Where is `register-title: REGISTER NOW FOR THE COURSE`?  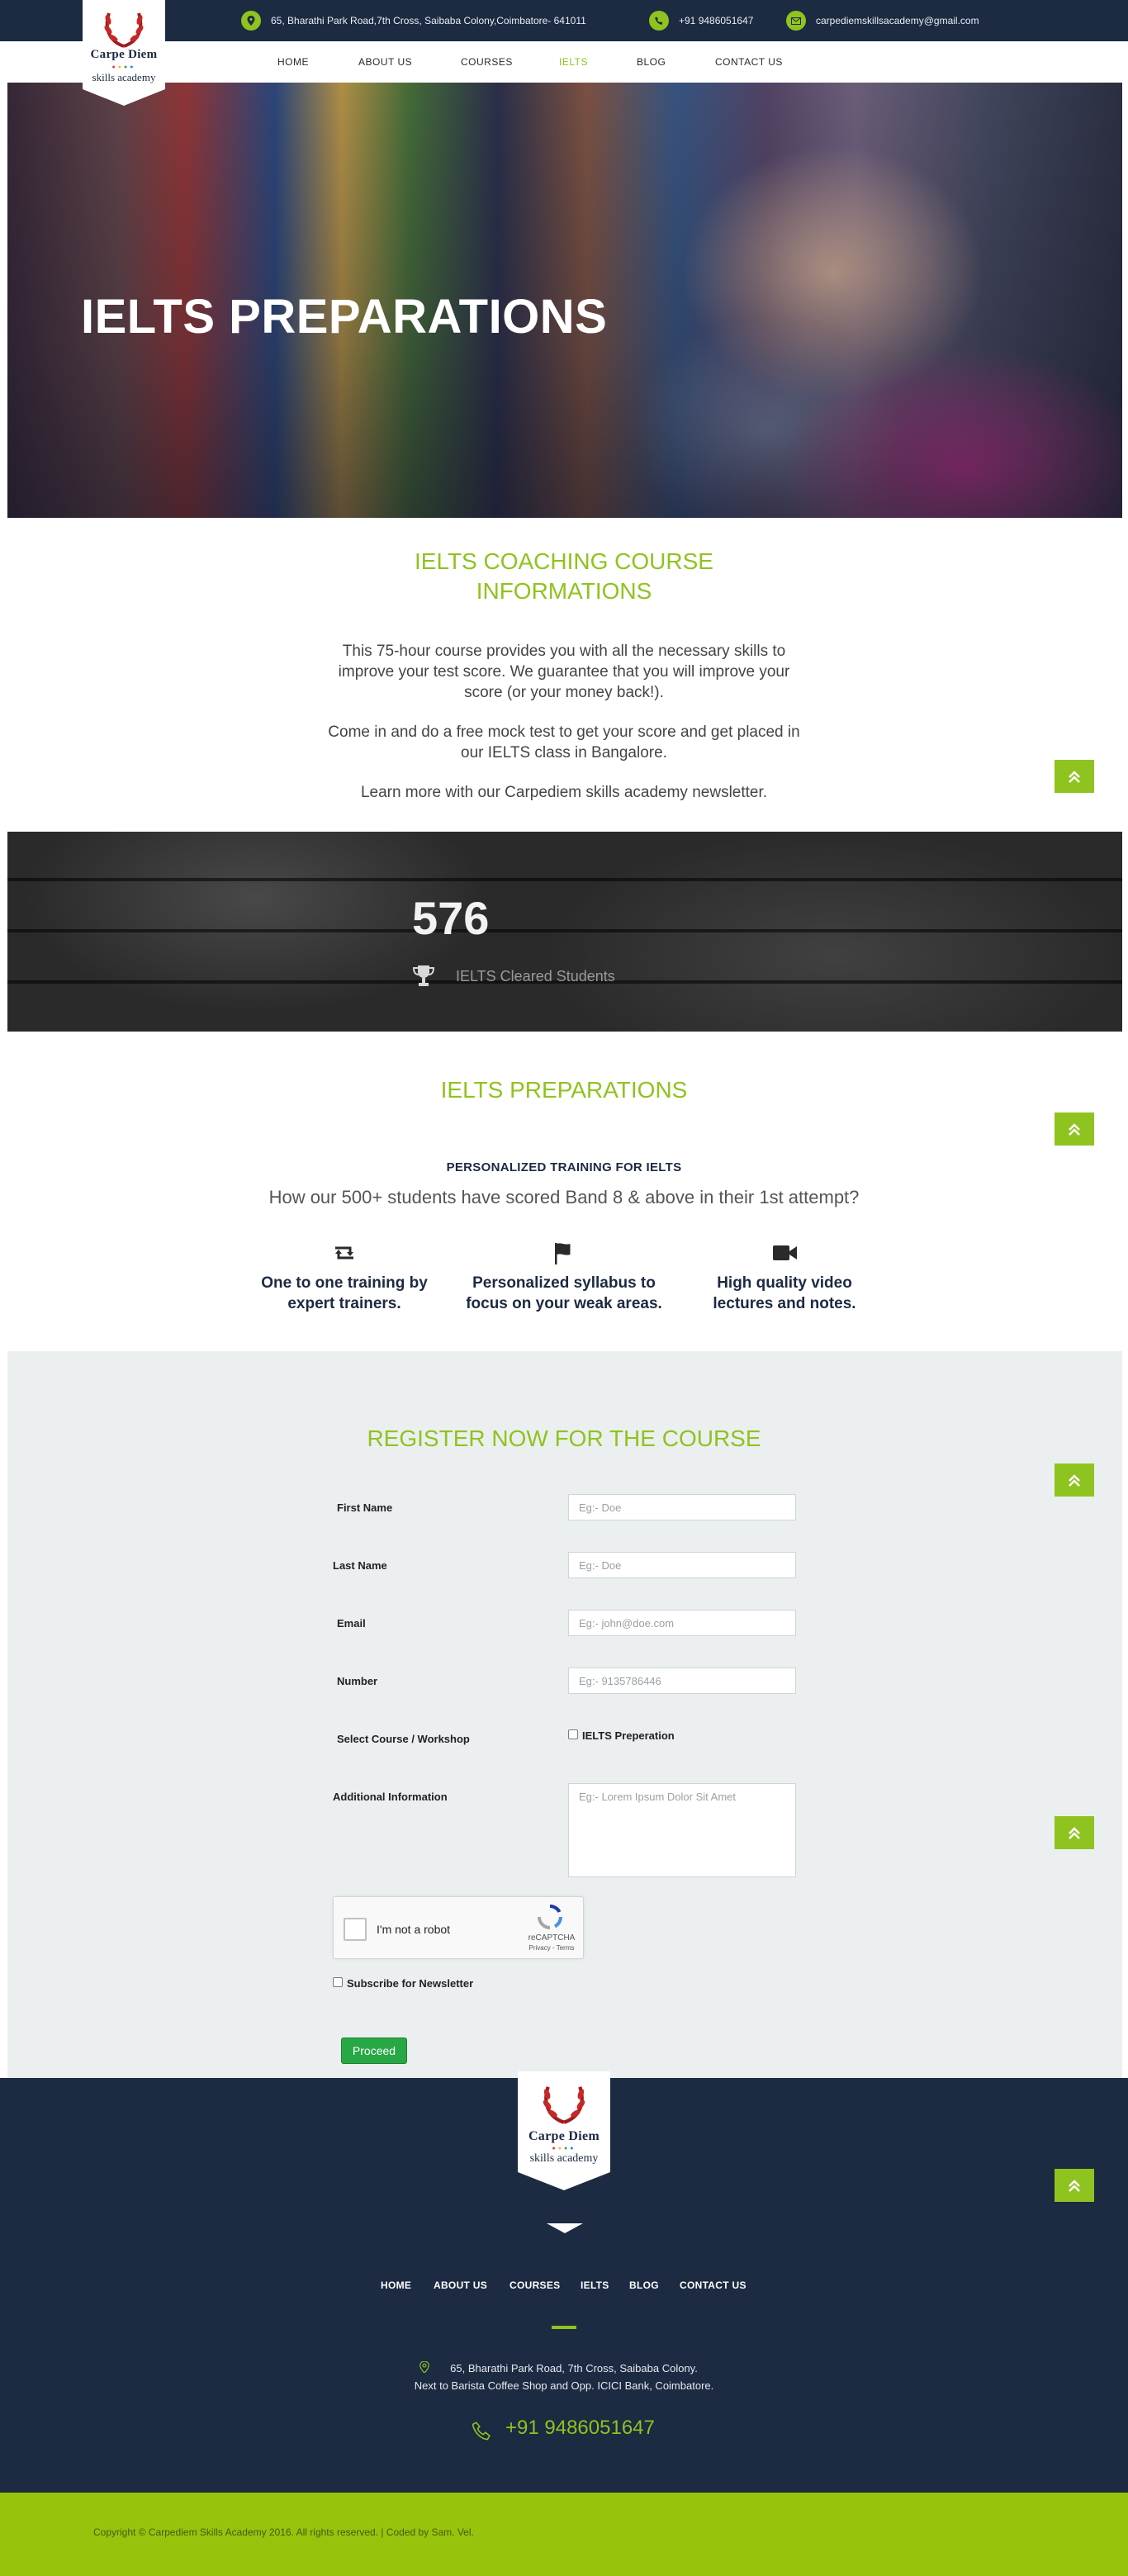 register-title: REGISTER NOW FOR THE COURSE is located at coordinates (564, 1438).